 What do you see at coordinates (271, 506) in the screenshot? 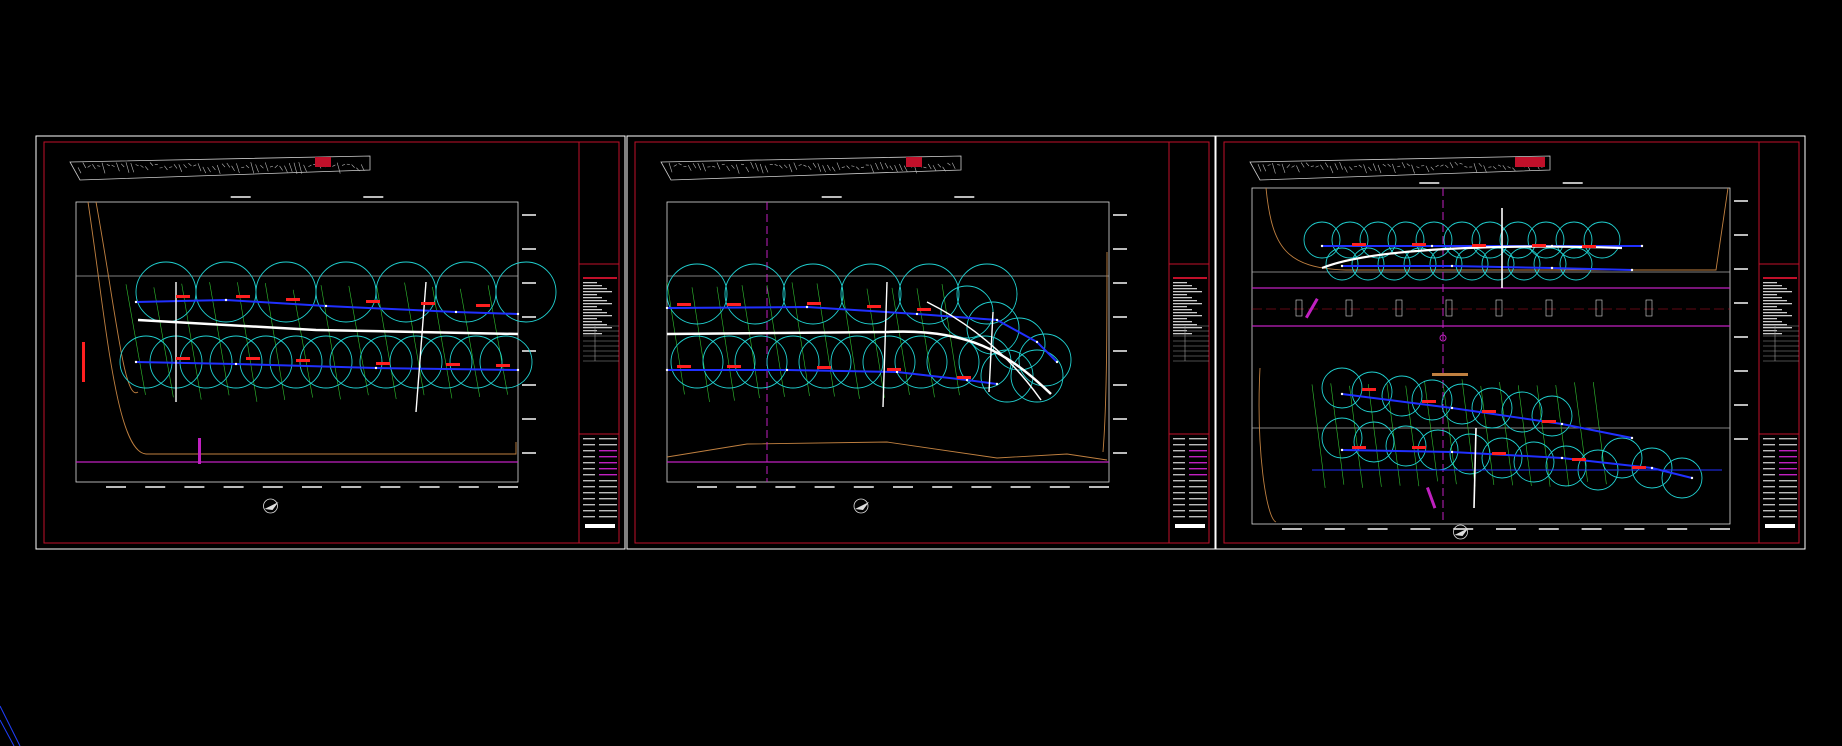
I see `north-arrow-icon` at bounding box center [271, 506].